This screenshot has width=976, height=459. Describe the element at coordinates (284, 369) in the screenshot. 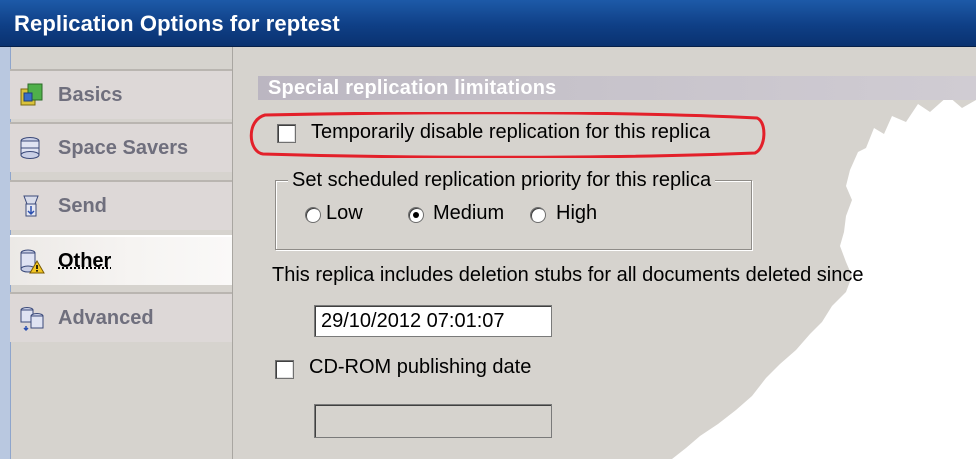

I see `cdrom-publishing-checkbox` at that location.